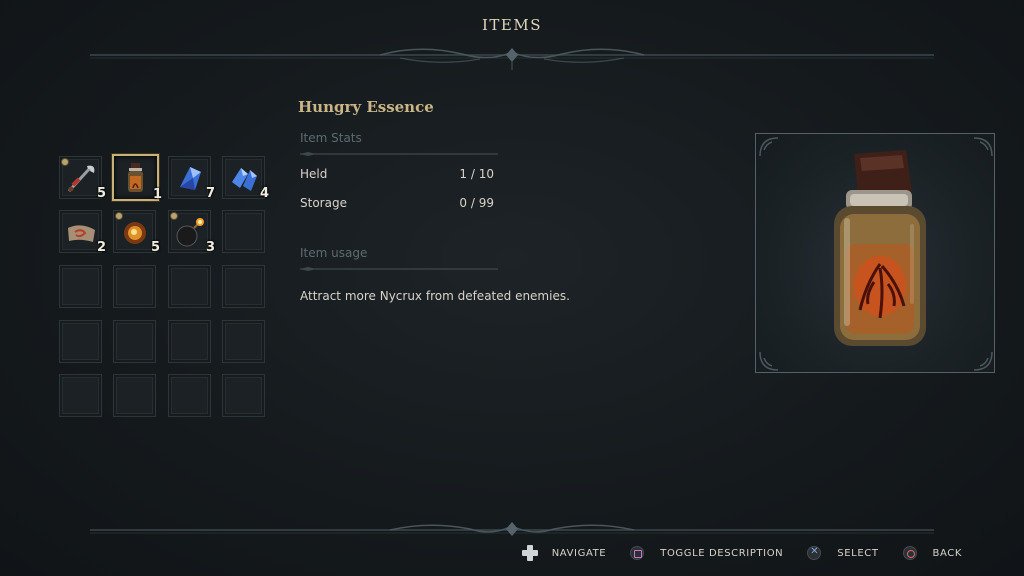 The width and height of the screenshot is (1024, 576). What do you see at coordinates (334, 253) in the screenshot?
I see `item-usage-label: Item usage` at bounding box center [334, 253].